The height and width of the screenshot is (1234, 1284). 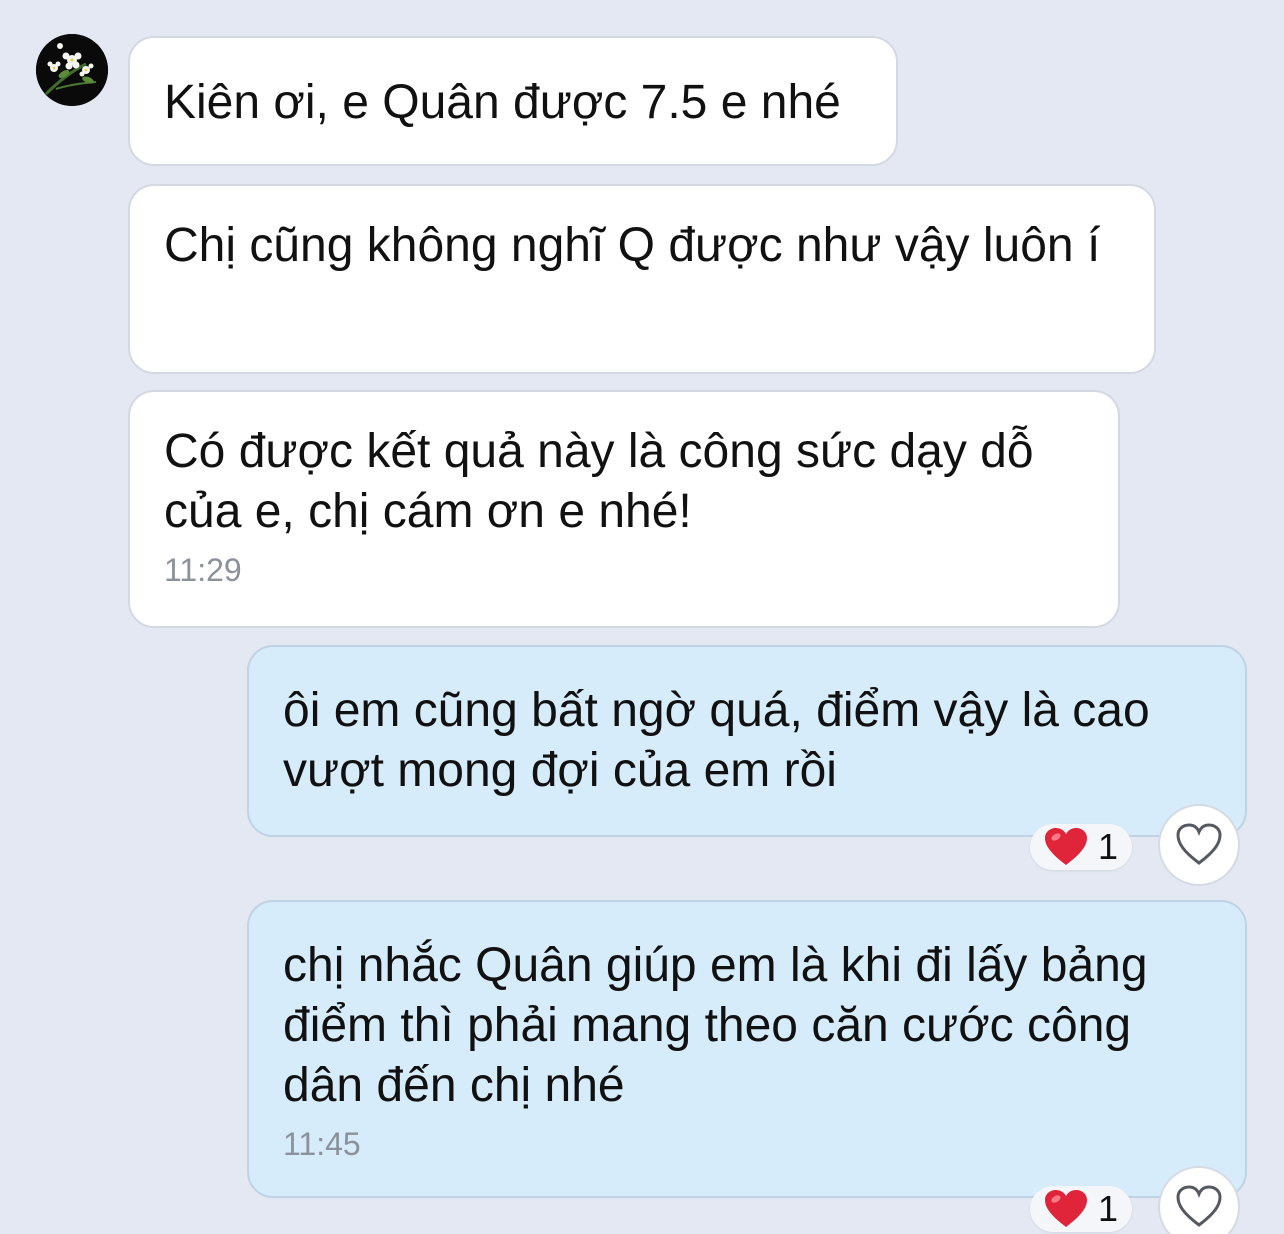 I want to click on incoming-message: Kiên ơi, e Quân được 7.5 e nhé, so click(x=513, y=101).